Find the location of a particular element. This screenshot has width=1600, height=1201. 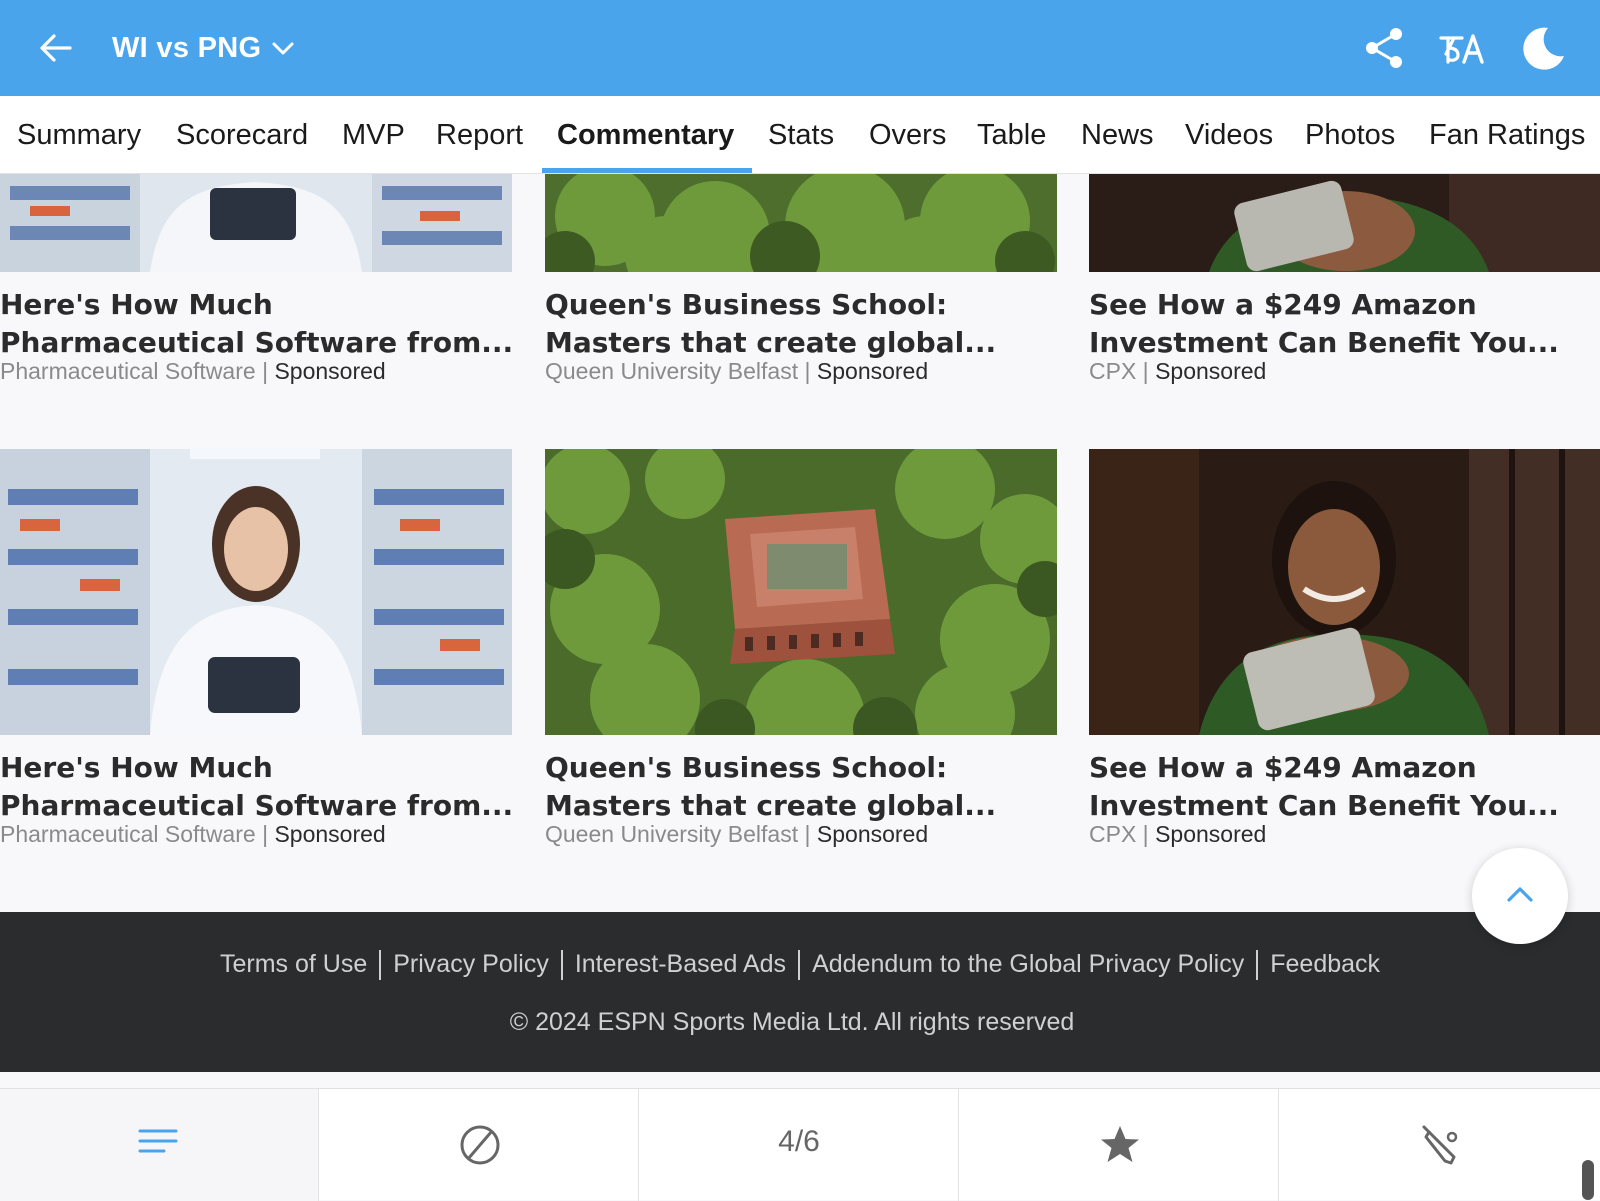

language-icon is located at coordinates (1462, 48).